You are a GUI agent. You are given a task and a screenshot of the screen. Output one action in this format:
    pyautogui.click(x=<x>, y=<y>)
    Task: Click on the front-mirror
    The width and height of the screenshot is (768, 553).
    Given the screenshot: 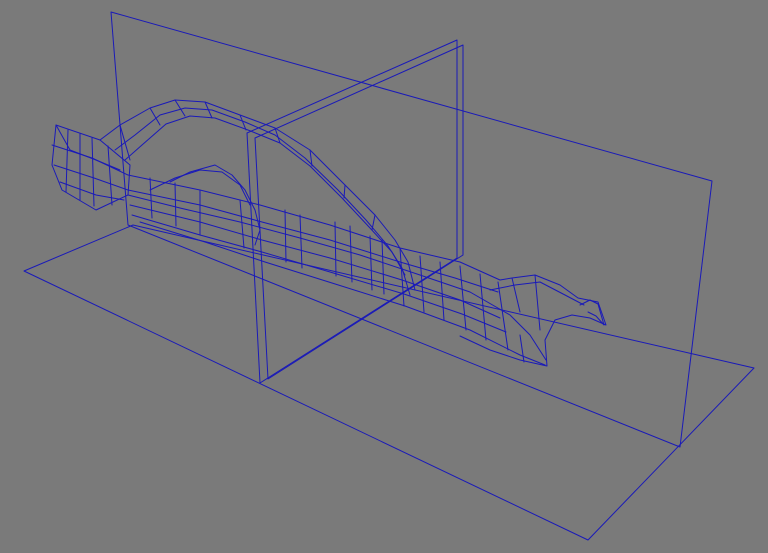 What is the action you would take?
    pyautogui.click(x=592, y=312)
    